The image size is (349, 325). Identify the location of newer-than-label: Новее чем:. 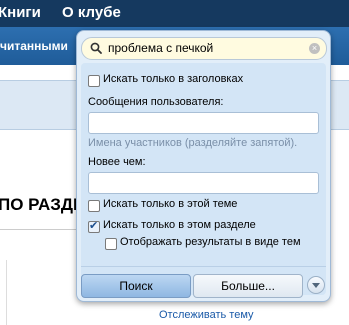
(117, 162).